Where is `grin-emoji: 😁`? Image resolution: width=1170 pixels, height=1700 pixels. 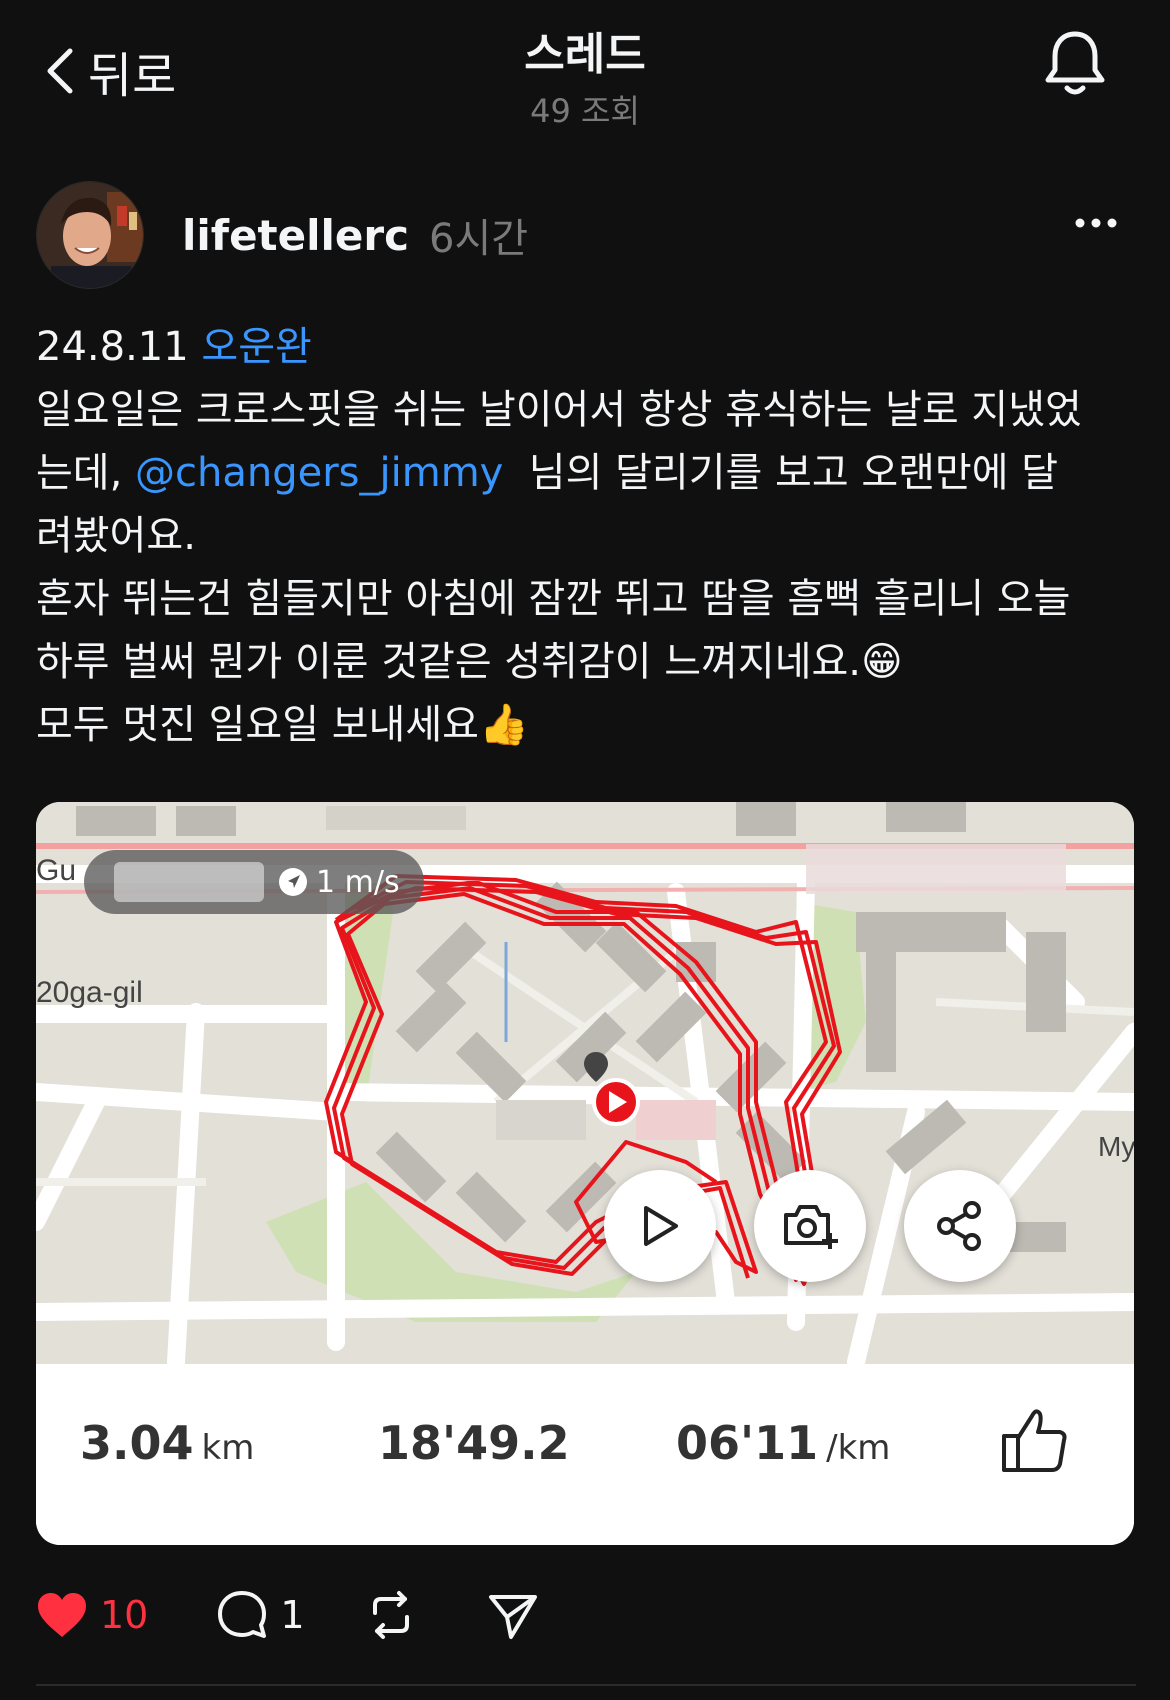
grin-emoji: 😁 is located at coordinates (882, 662).